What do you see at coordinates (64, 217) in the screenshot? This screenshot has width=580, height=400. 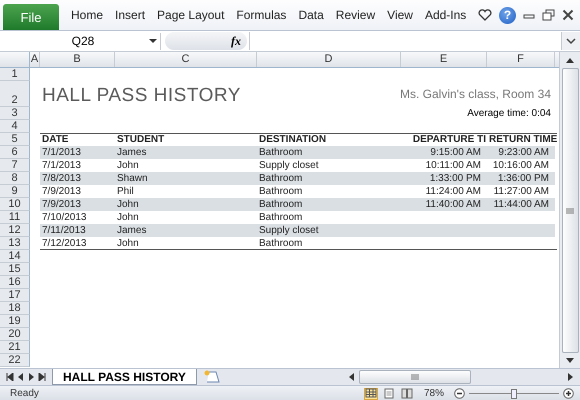 I see `table-cell-text: 7/10/2013` at bounding box center [64, 217].